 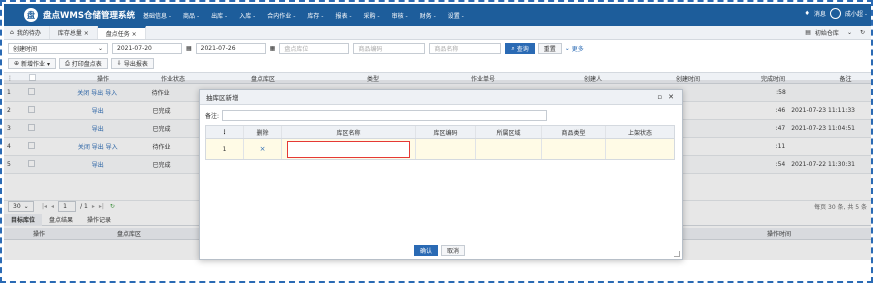 What do you see at coordinates (640, 149) in the screenshot?
I see `shelf-status-cell` at bounding box center [640, 149].